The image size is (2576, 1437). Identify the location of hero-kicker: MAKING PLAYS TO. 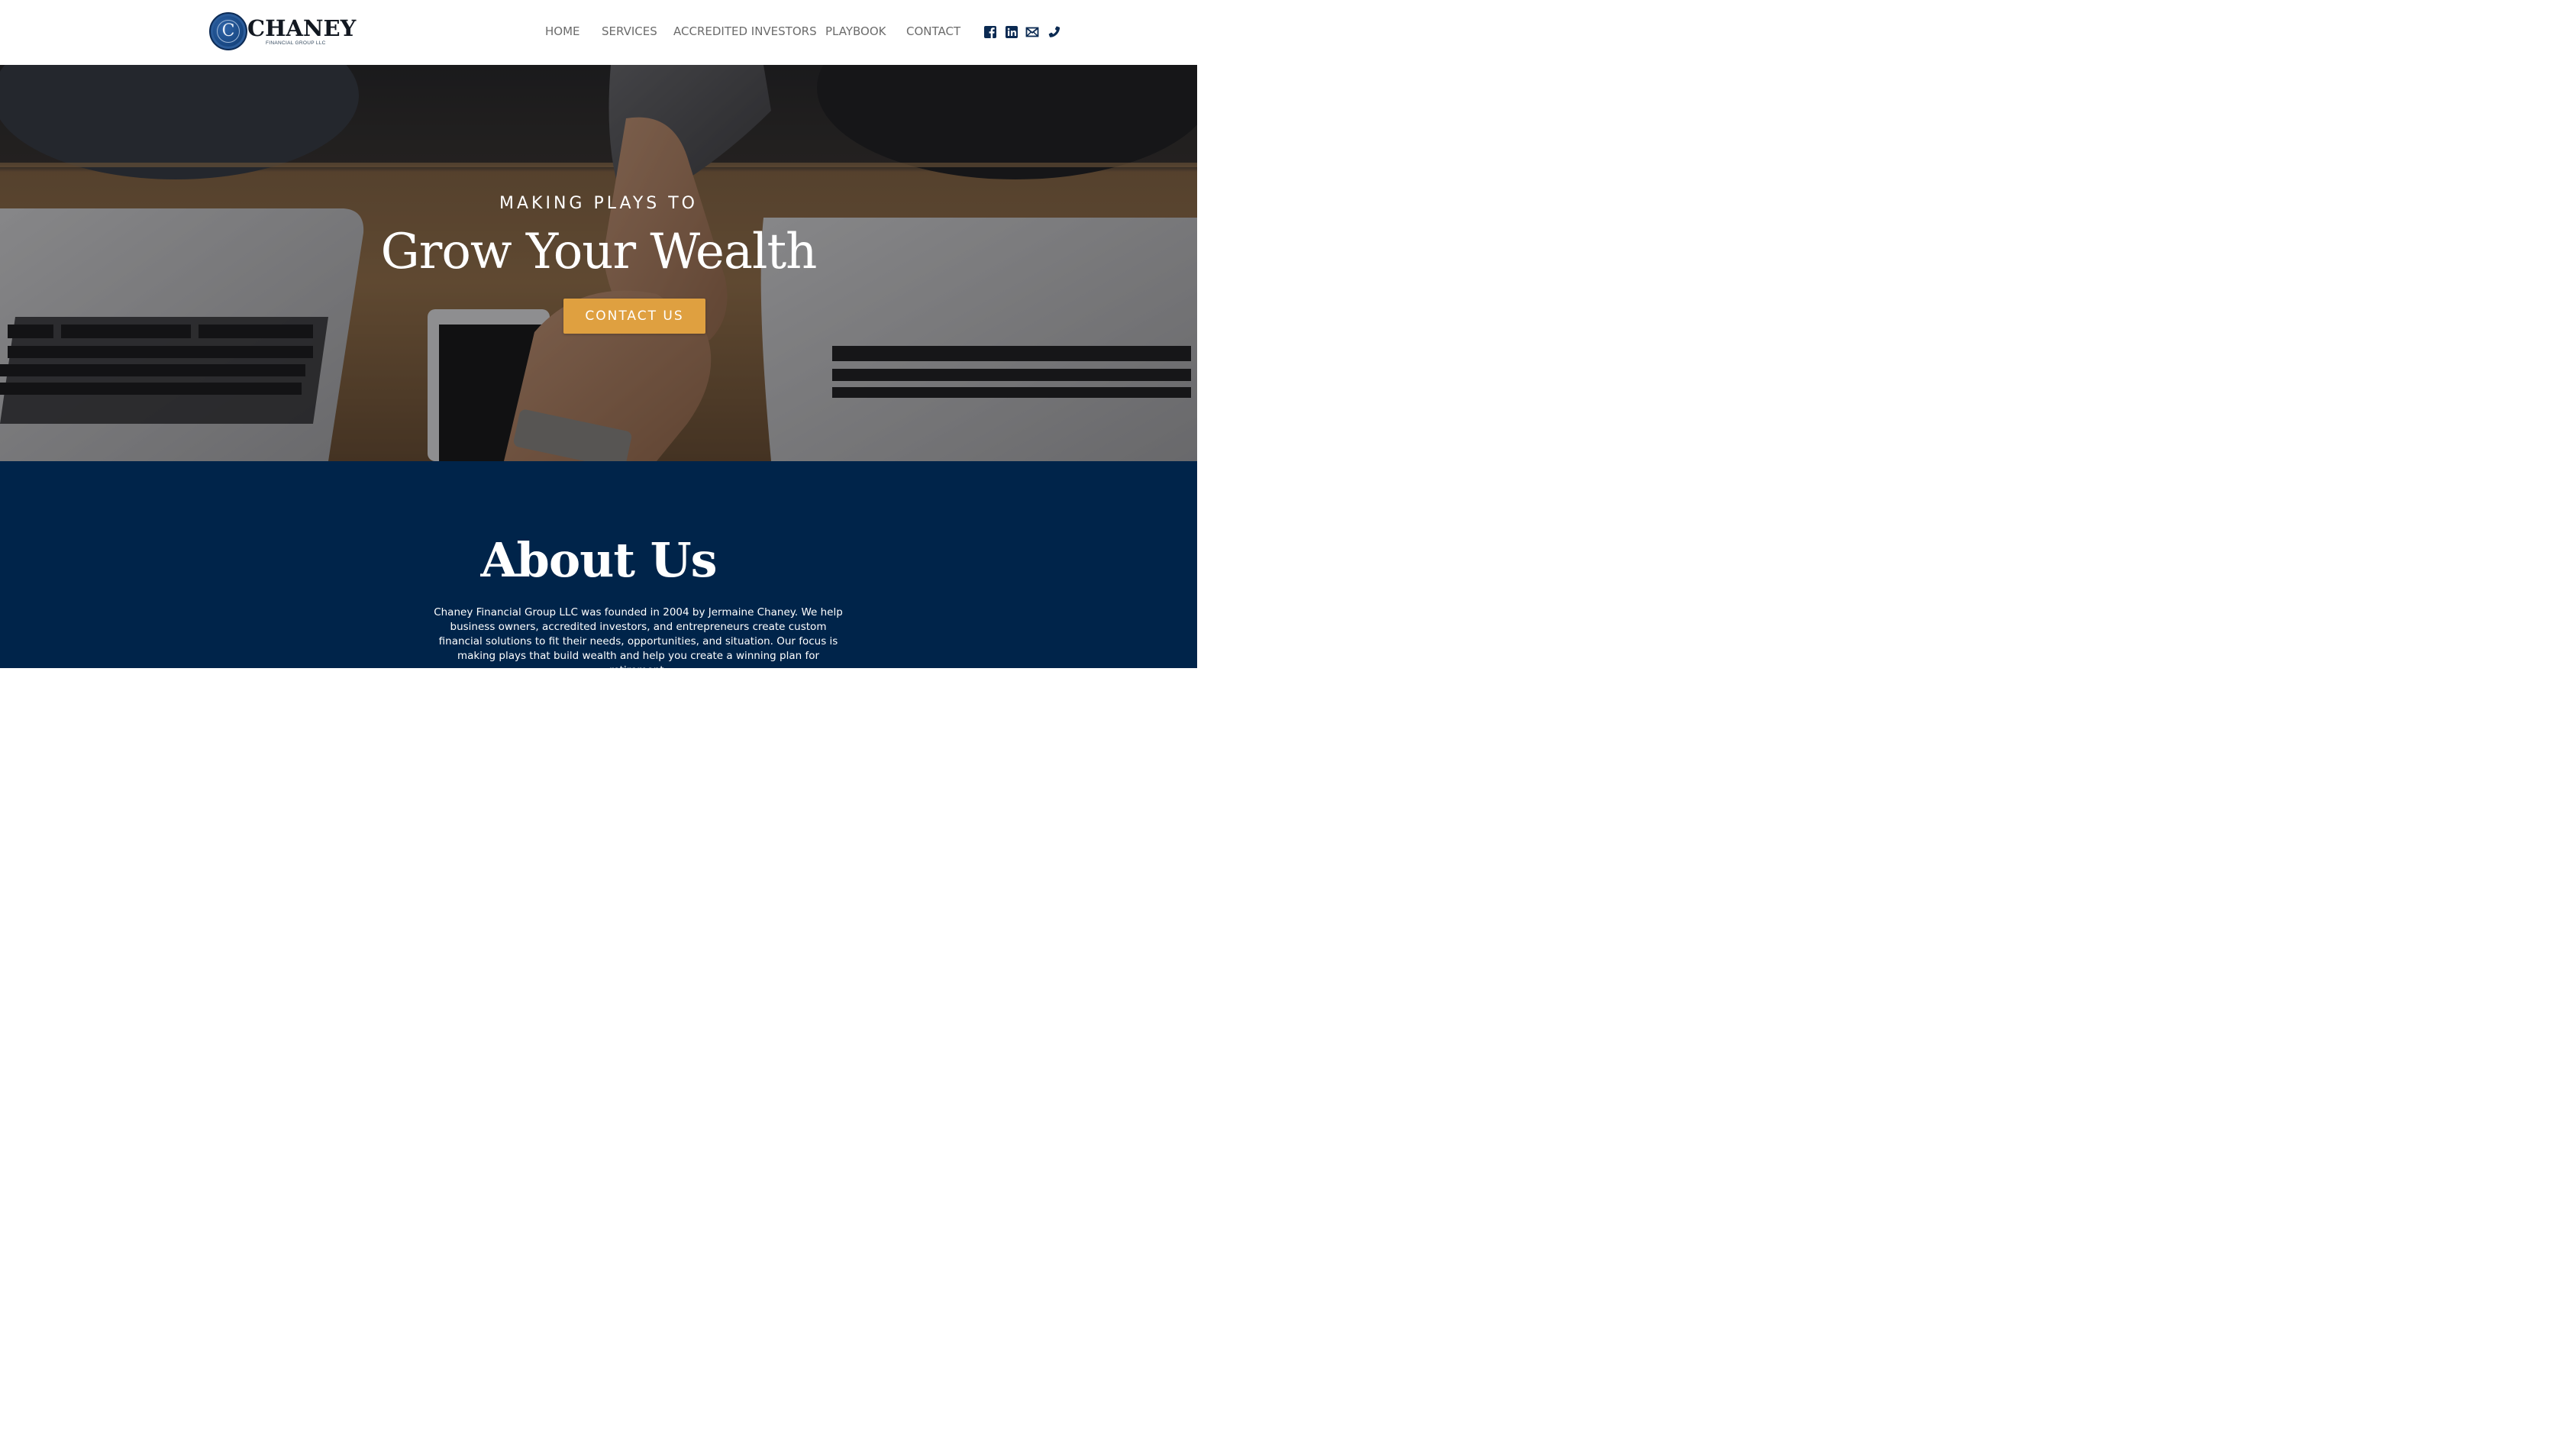
(598, 203).